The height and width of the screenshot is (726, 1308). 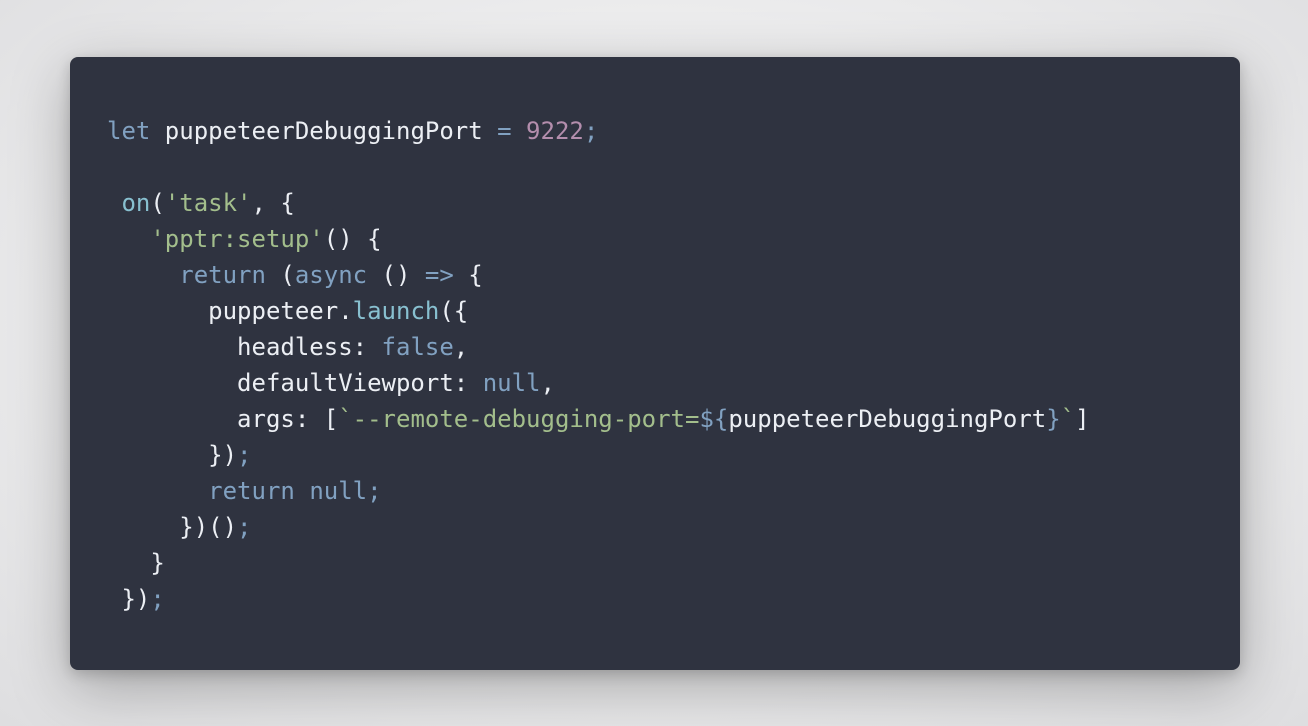 I want to click on code-token: args, so click(x=201, y=419).